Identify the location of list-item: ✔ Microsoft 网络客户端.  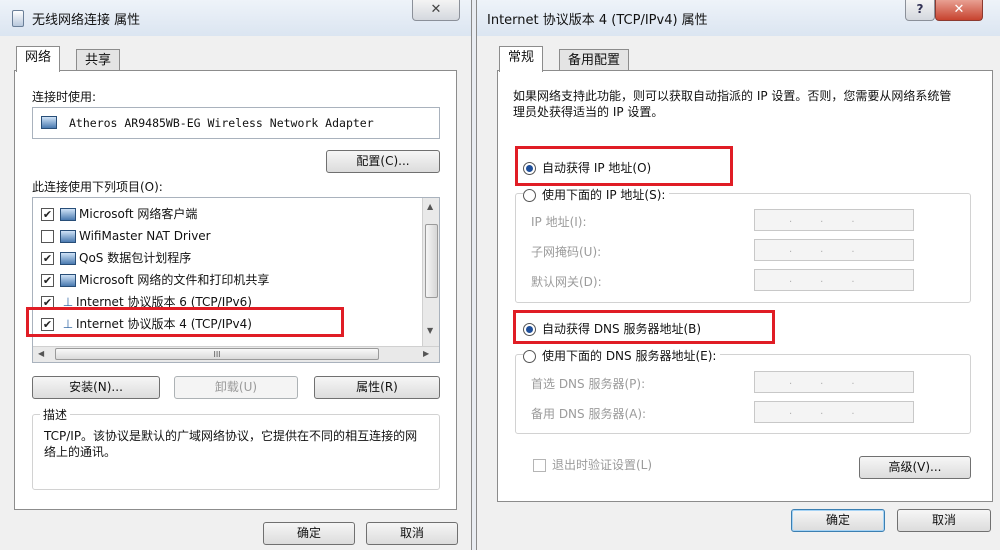
(119, 214).